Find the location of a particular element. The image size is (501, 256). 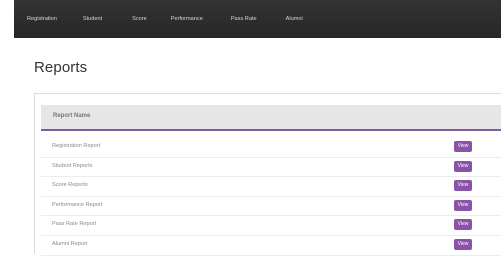

report-name: Alumni Report is located at coordinates (70, 243).